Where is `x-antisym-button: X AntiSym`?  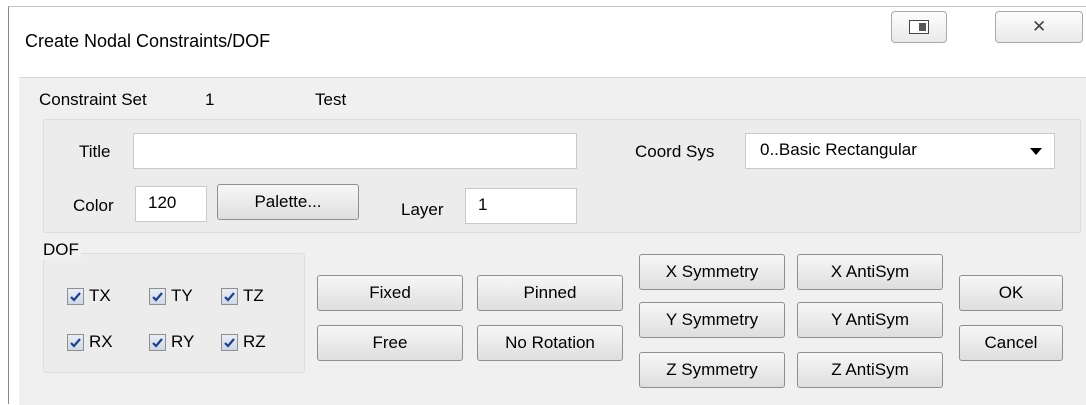
x-antisym-button: X AntiSym is located at coordinates (870, 272).